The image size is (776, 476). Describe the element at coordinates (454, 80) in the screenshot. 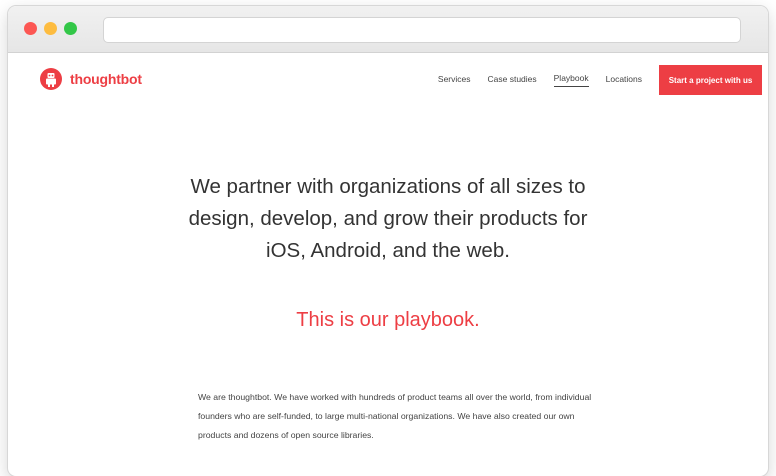

I see `nav-link-services: Services` at that location.